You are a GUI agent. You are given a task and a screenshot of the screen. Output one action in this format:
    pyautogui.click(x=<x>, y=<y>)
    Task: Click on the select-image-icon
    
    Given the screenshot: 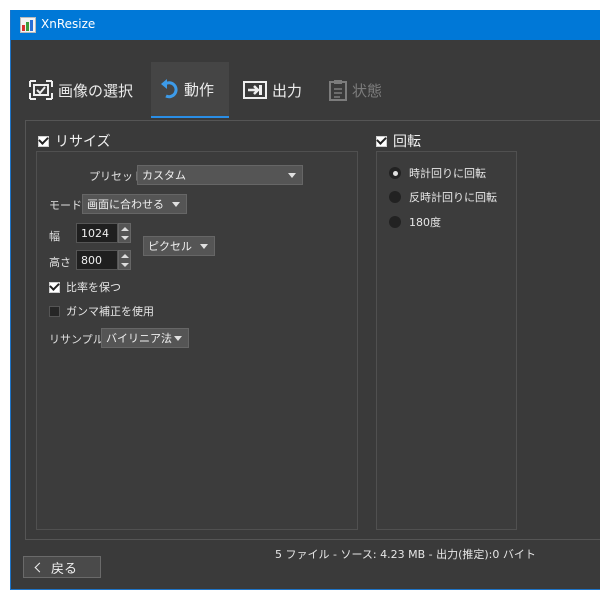 What is the action you would take?
    pyautogui.click(x=41, y=90)
    